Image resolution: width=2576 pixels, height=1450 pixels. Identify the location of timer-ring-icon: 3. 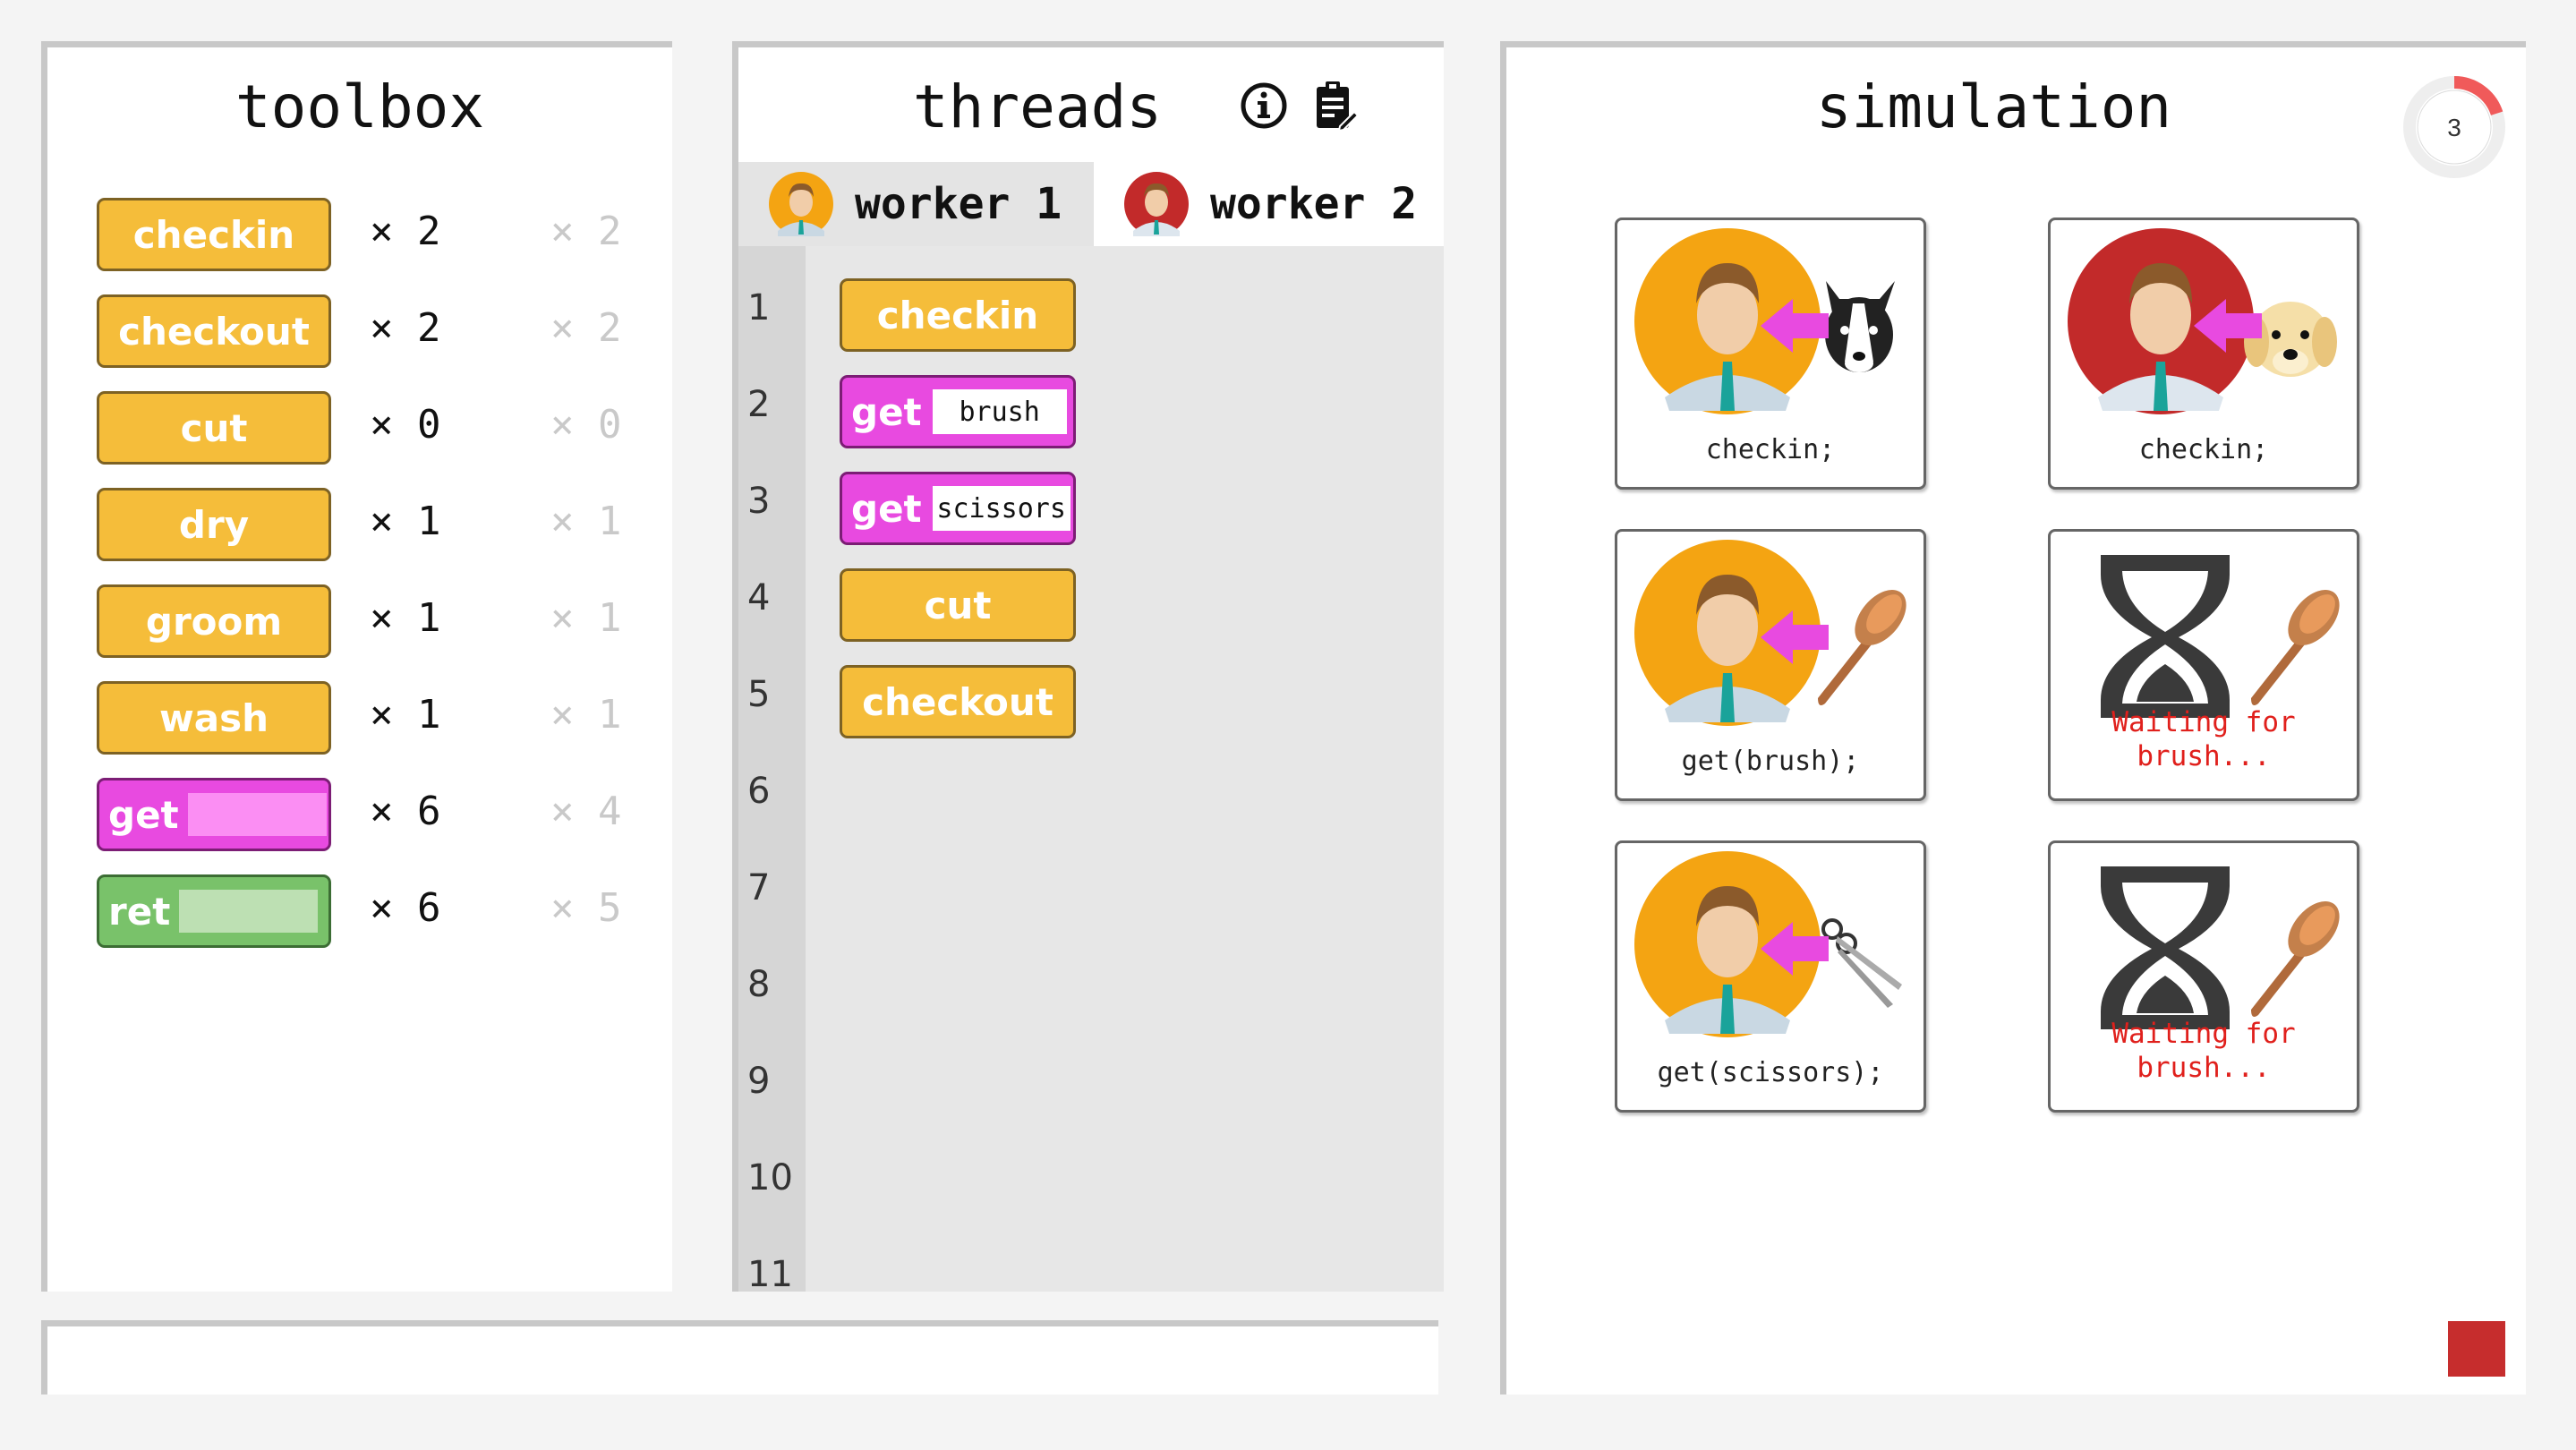
(2454, 127).